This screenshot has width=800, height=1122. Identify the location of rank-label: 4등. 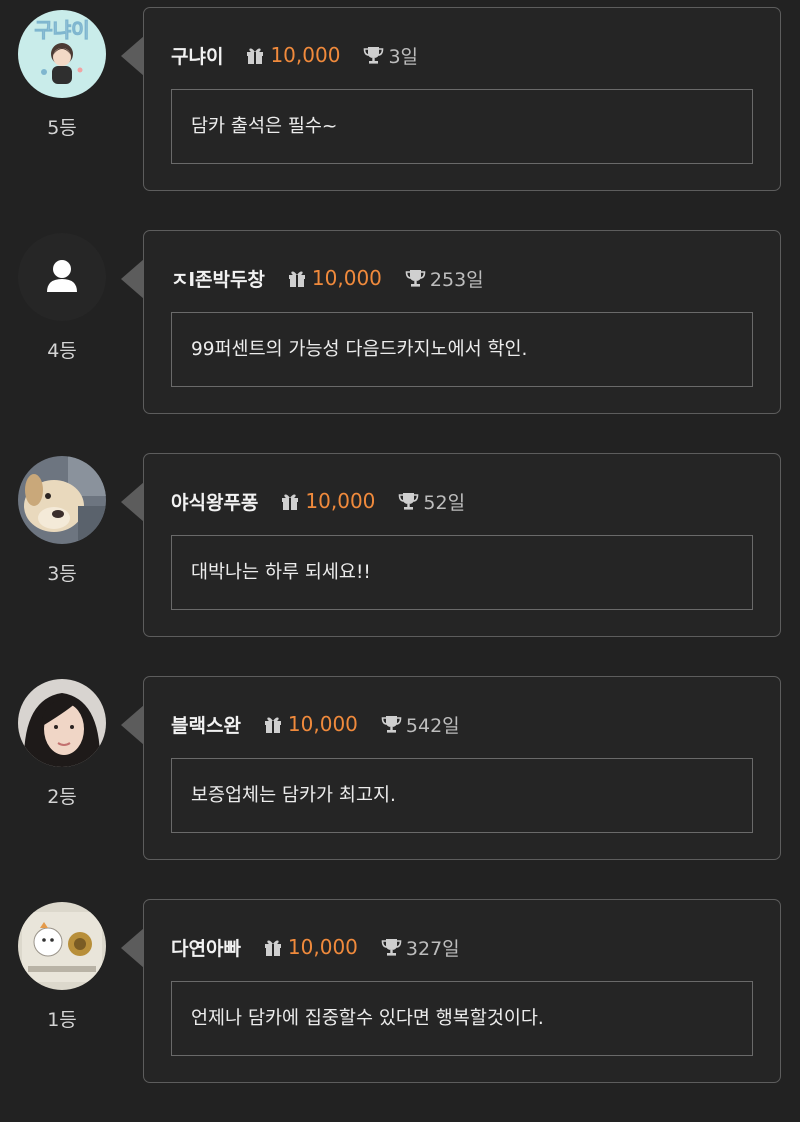
(62, 351).